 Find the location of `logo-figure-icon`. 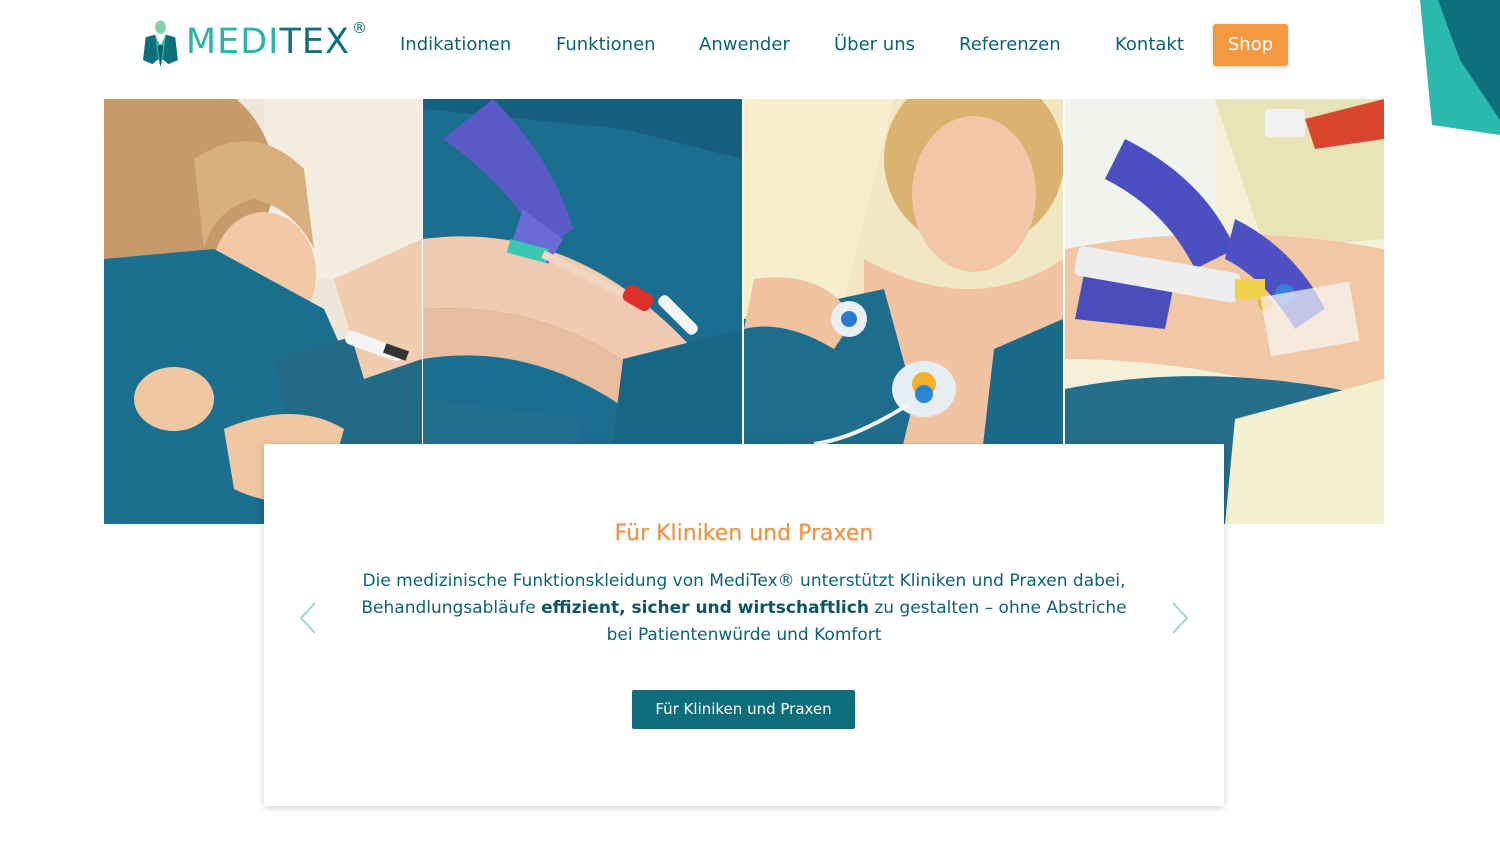

logo-figure-icon is located at coordinates (160, 43).